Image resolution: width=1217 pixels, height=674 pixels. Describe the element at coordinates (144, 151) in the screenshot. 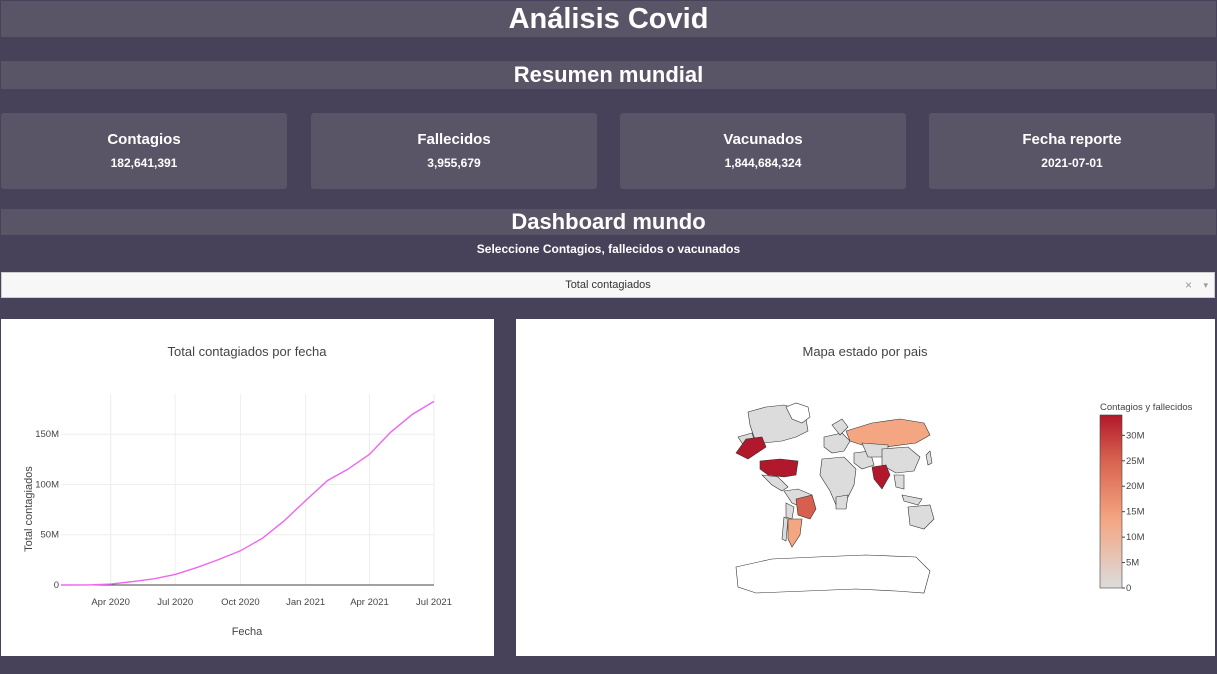

I see `card-contagios: Contagios 182,641,391` at that location.